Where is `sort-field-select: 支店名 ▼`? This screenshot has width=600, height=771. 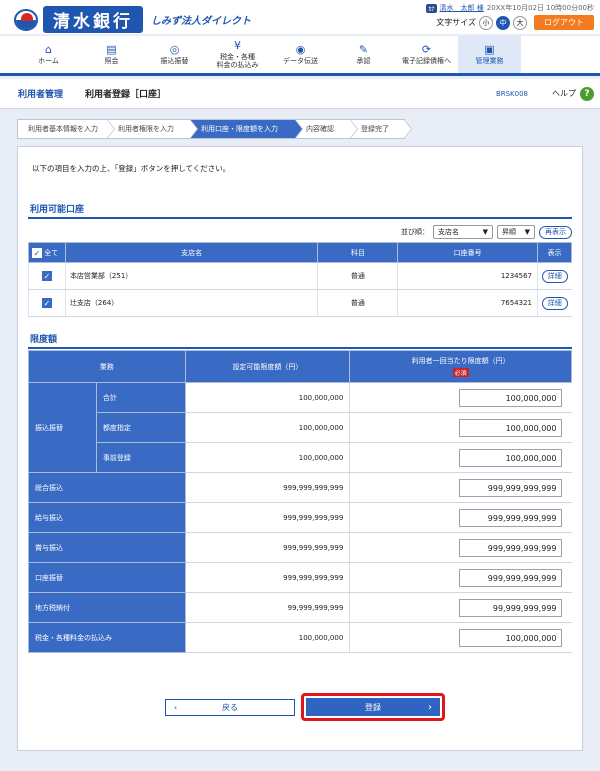
sort-field-select: 支店名 ▼ is located at coordinates (463, 232).